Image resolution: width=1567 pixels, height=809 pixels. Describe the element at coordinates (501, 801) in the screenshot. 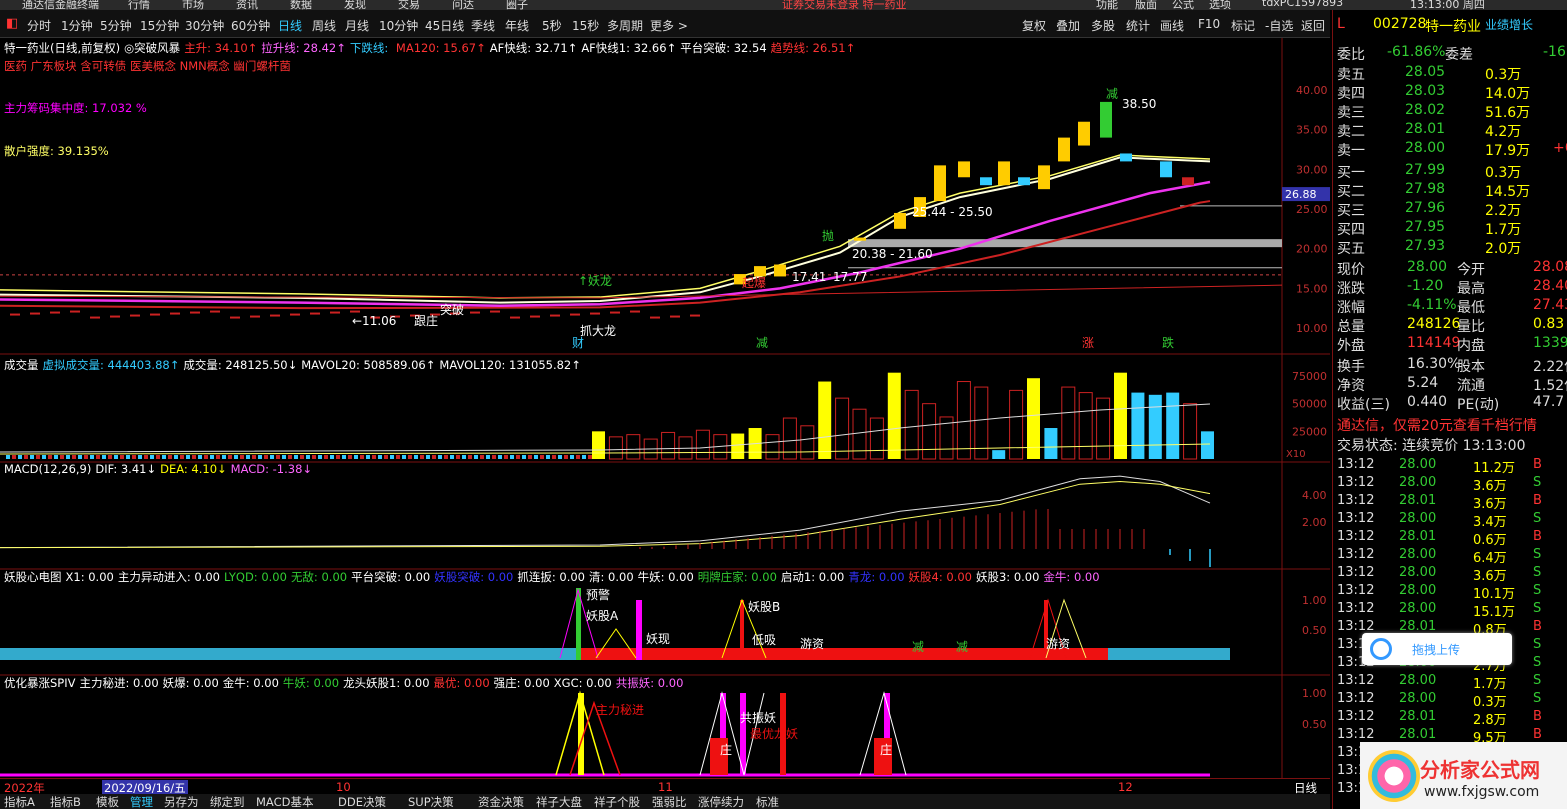

I see `bottom-tab: 资金决策` at that location.